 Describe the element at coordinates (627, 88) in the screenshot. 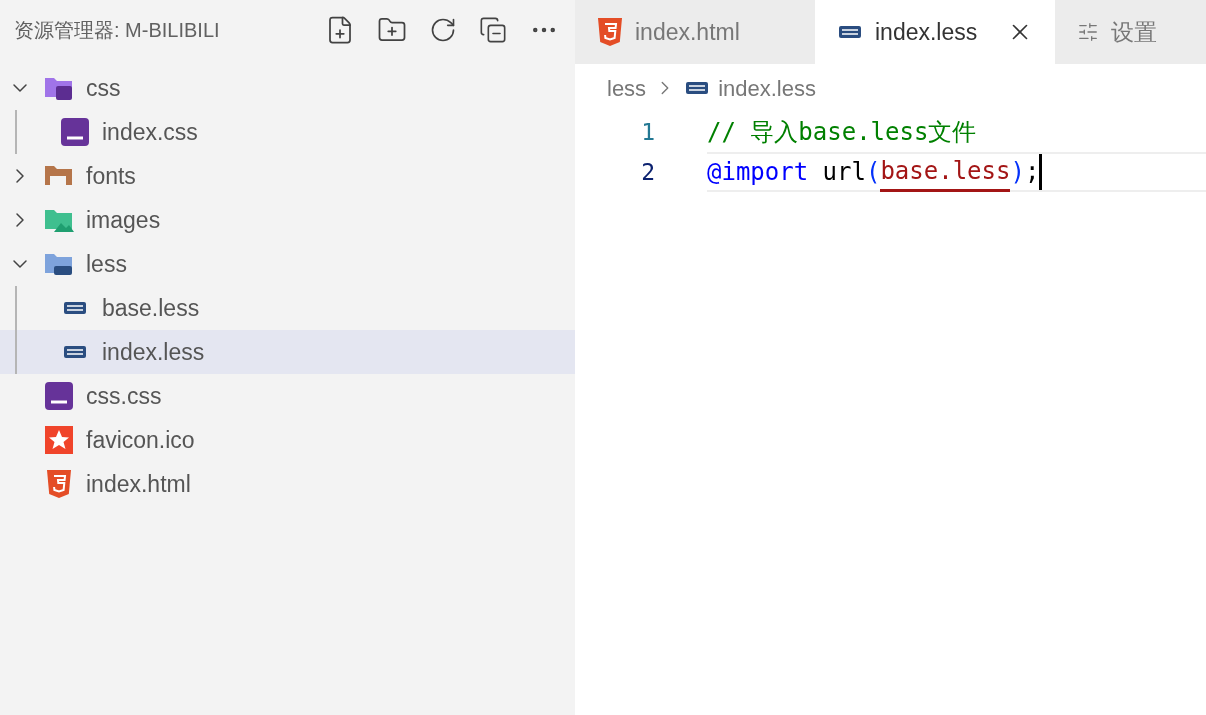

I see `breadcrumb-folder: less` at that location.